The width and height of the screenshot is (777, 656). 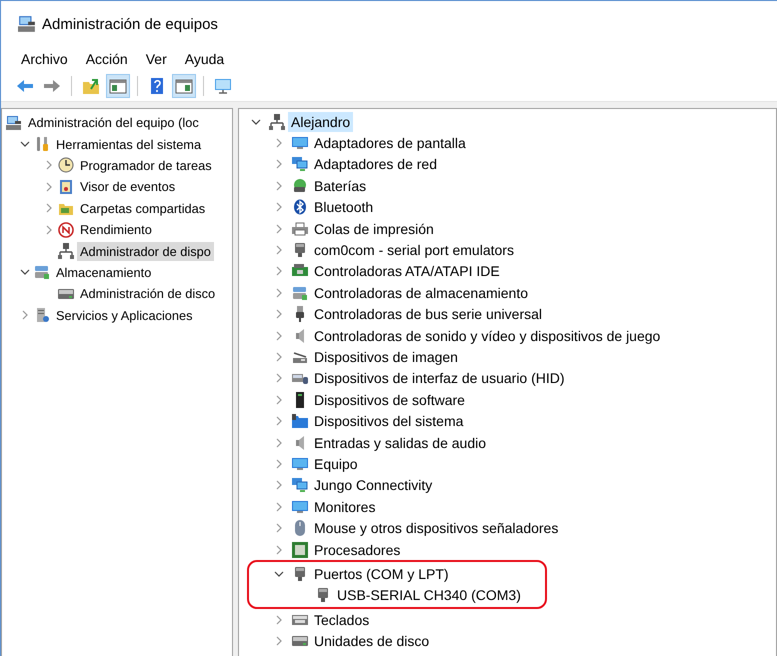 What do you see at coordinates (428, 314) in the screenshot?
I see `tree-item: Controladoras de bus serie universal` at bounding box center [428, 314].